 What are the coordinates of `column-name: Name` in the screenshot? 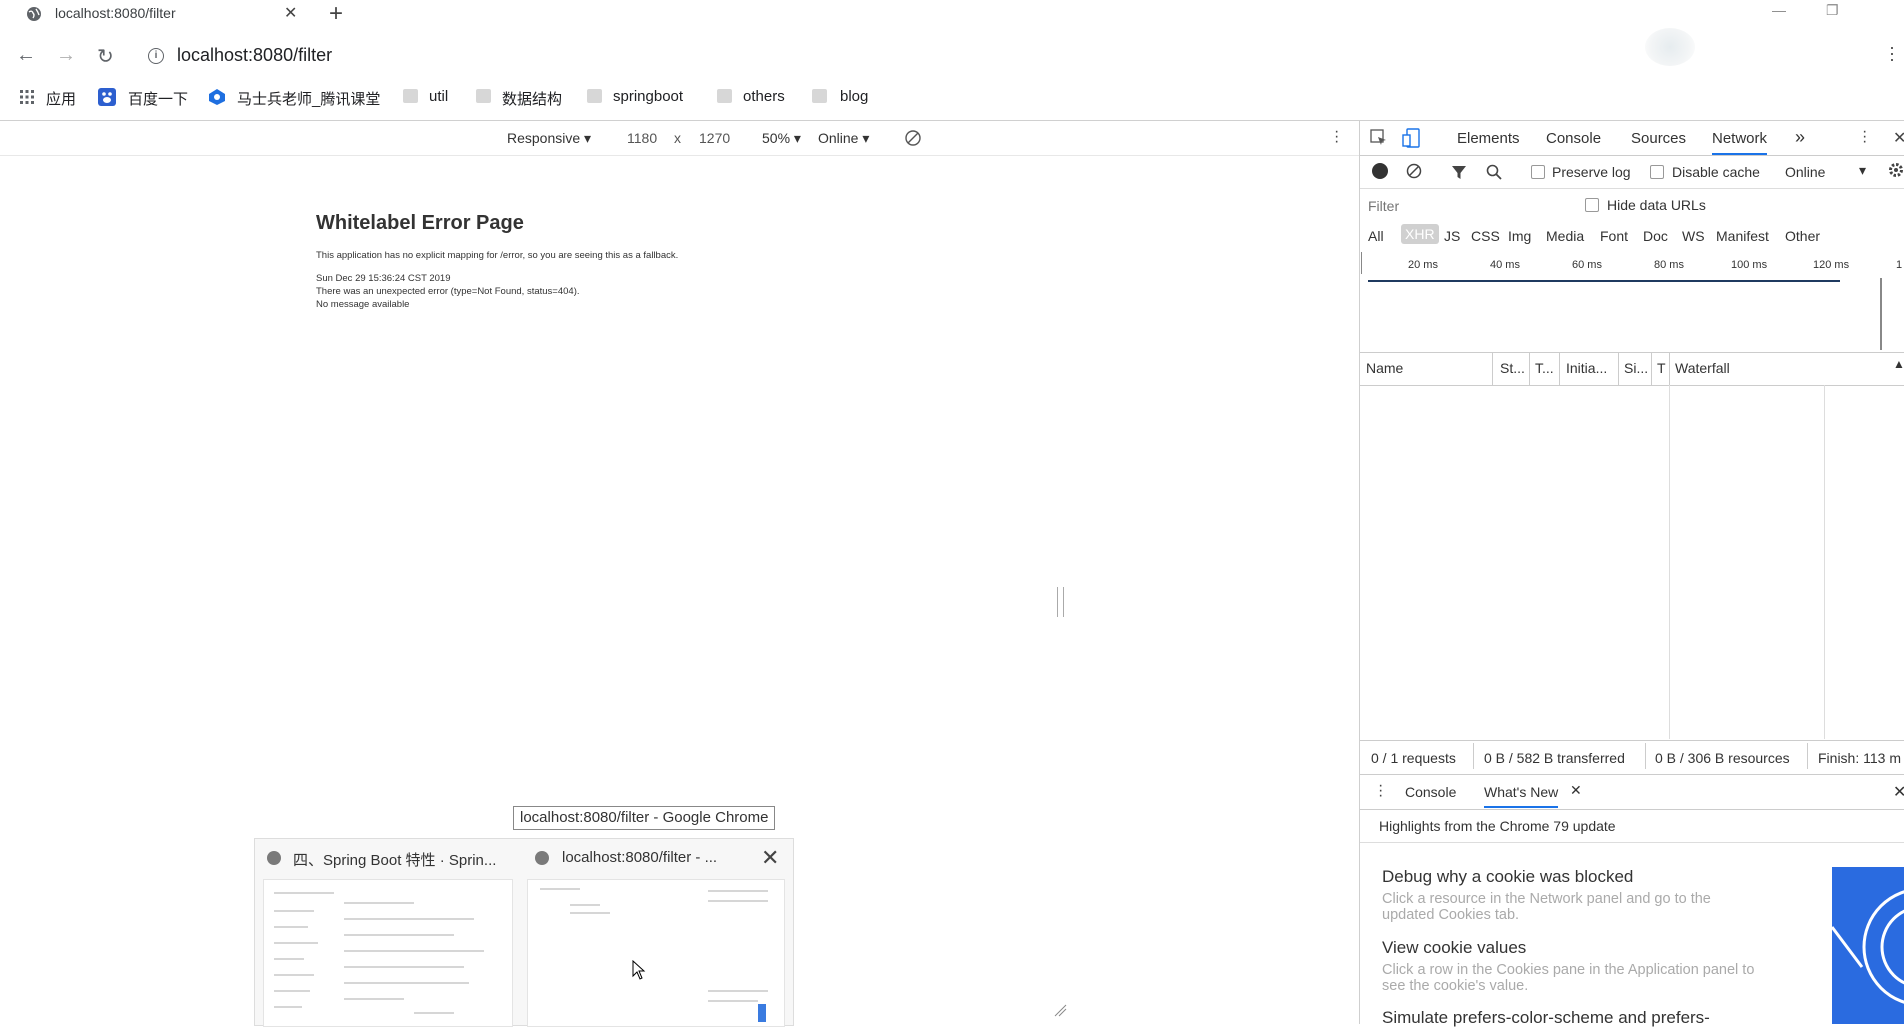 It's located at (1384, 368).